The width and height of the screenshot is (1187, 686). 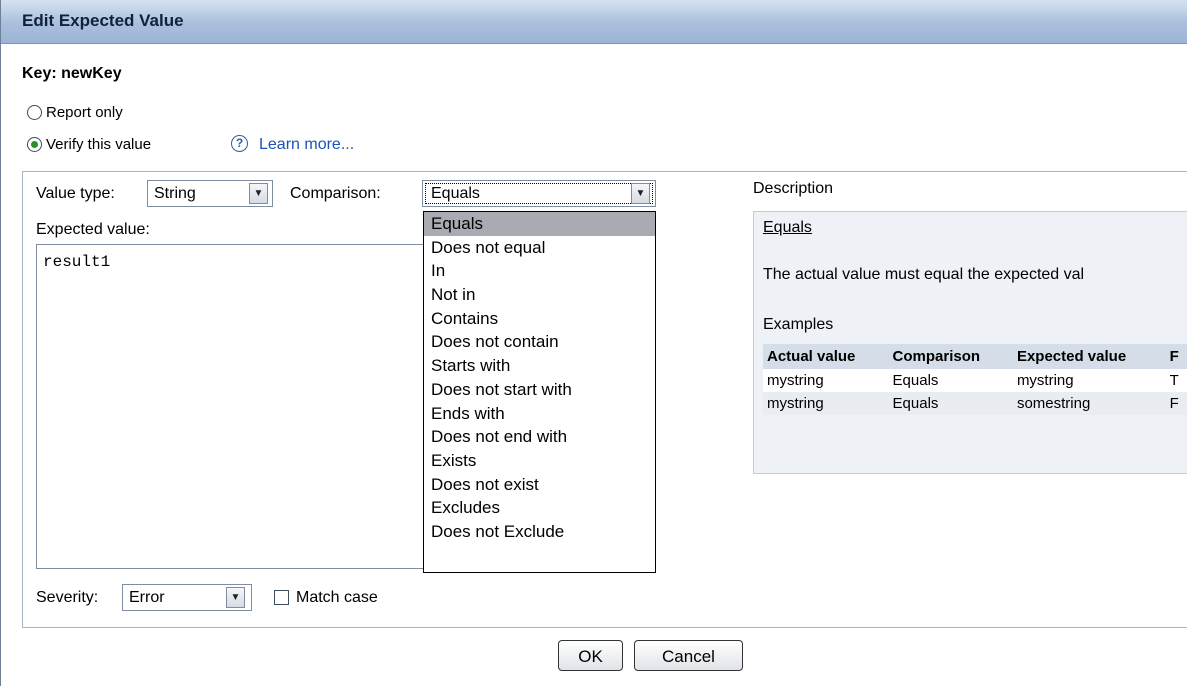 I want to click on column-header: Comparison, so click(x=950, y=356).